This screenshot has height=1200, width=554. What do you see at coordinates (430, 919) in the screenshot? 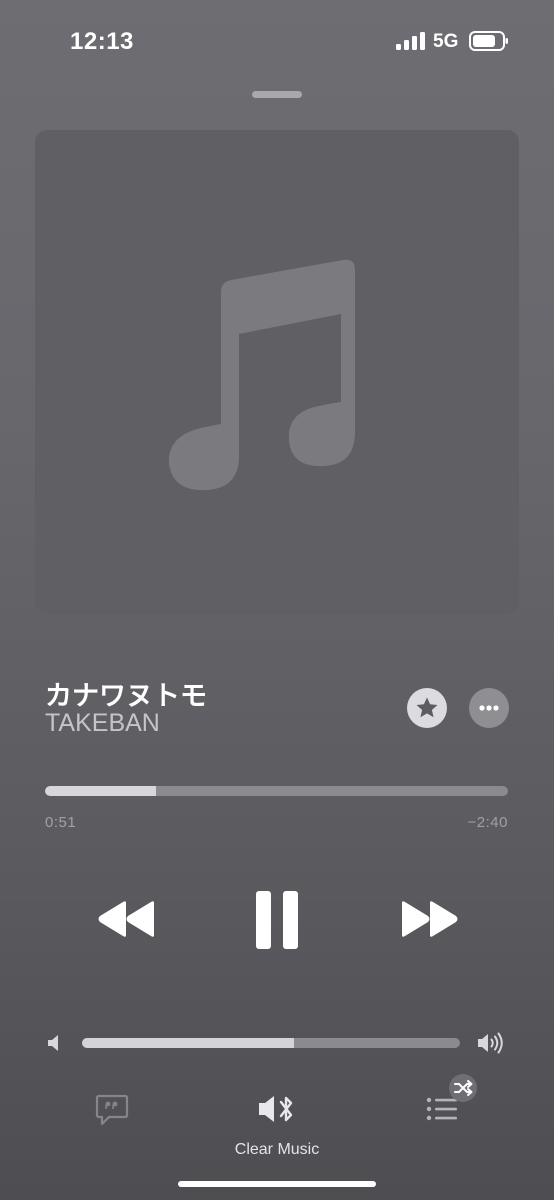
I see `forward-icon` at bounding box center [430, 919].